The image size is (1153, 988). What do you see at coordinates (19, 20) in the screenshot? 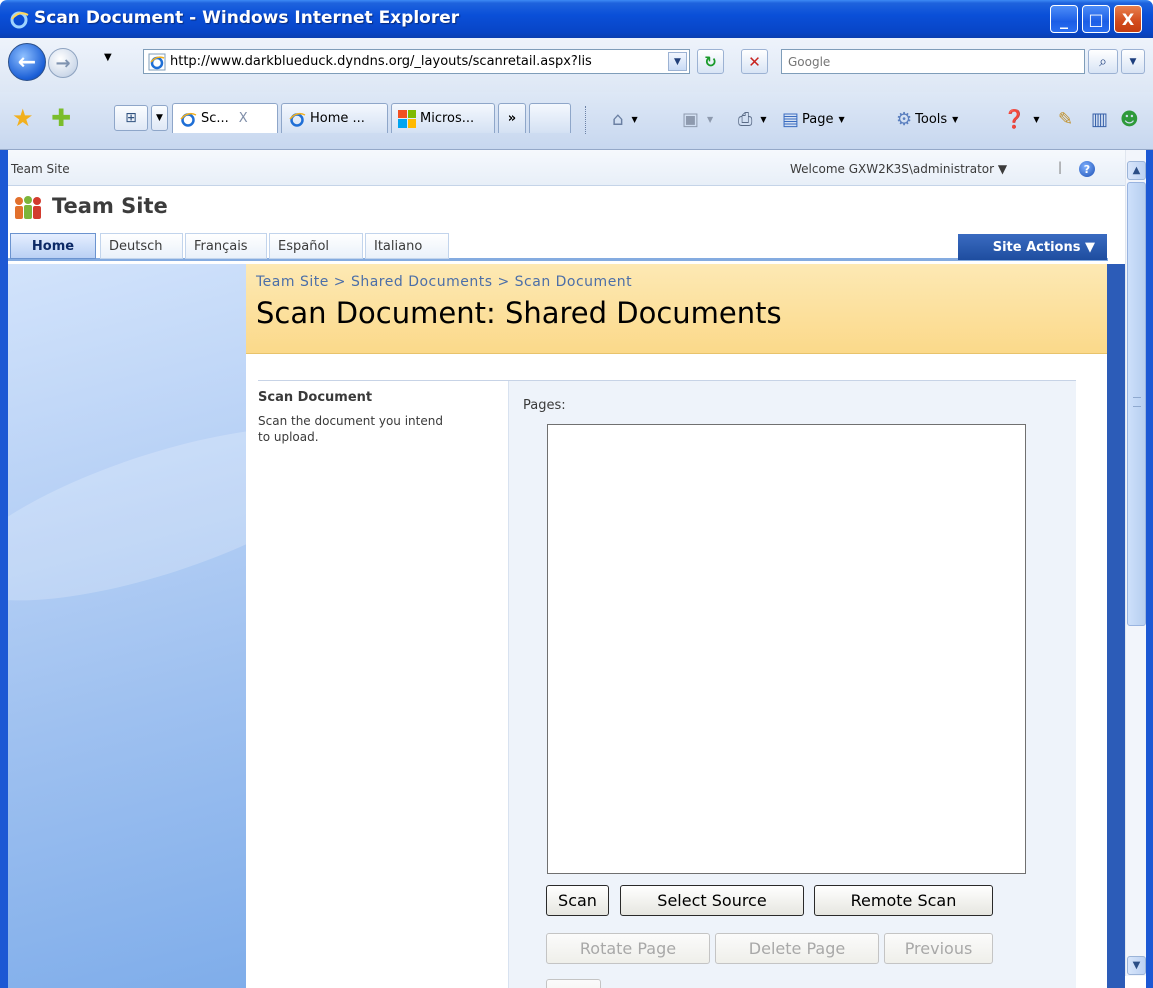
I see `ie-logo-icon` at bounding box center [19, 20].